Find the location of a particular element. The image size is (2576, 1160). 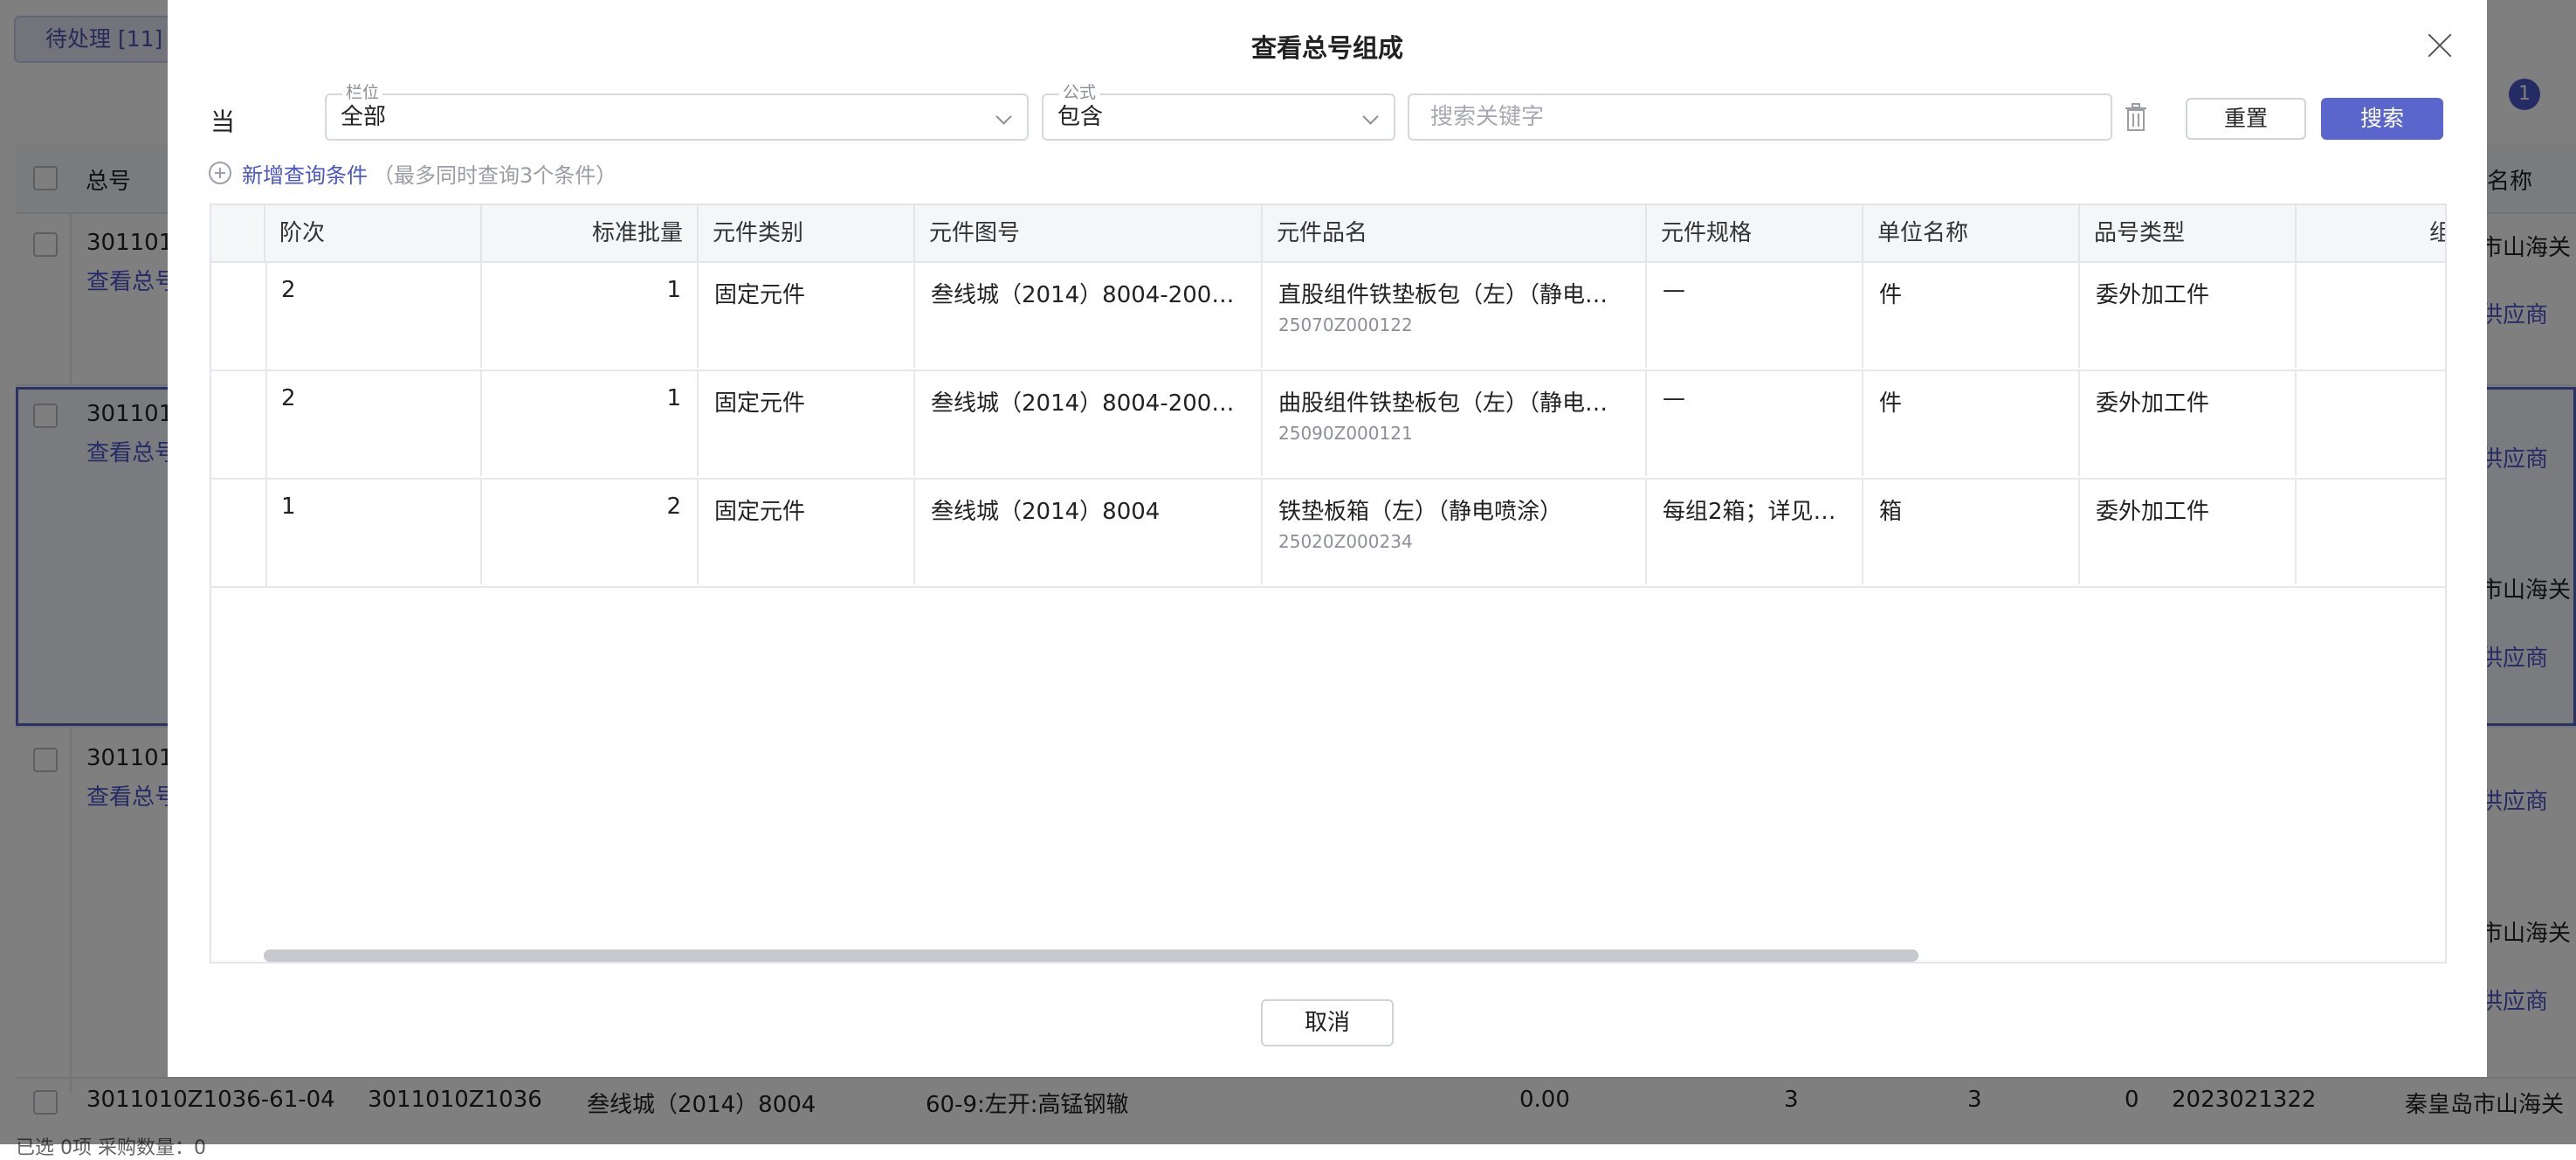

reset-button: 重置 is located at coordinates (2246, 119).